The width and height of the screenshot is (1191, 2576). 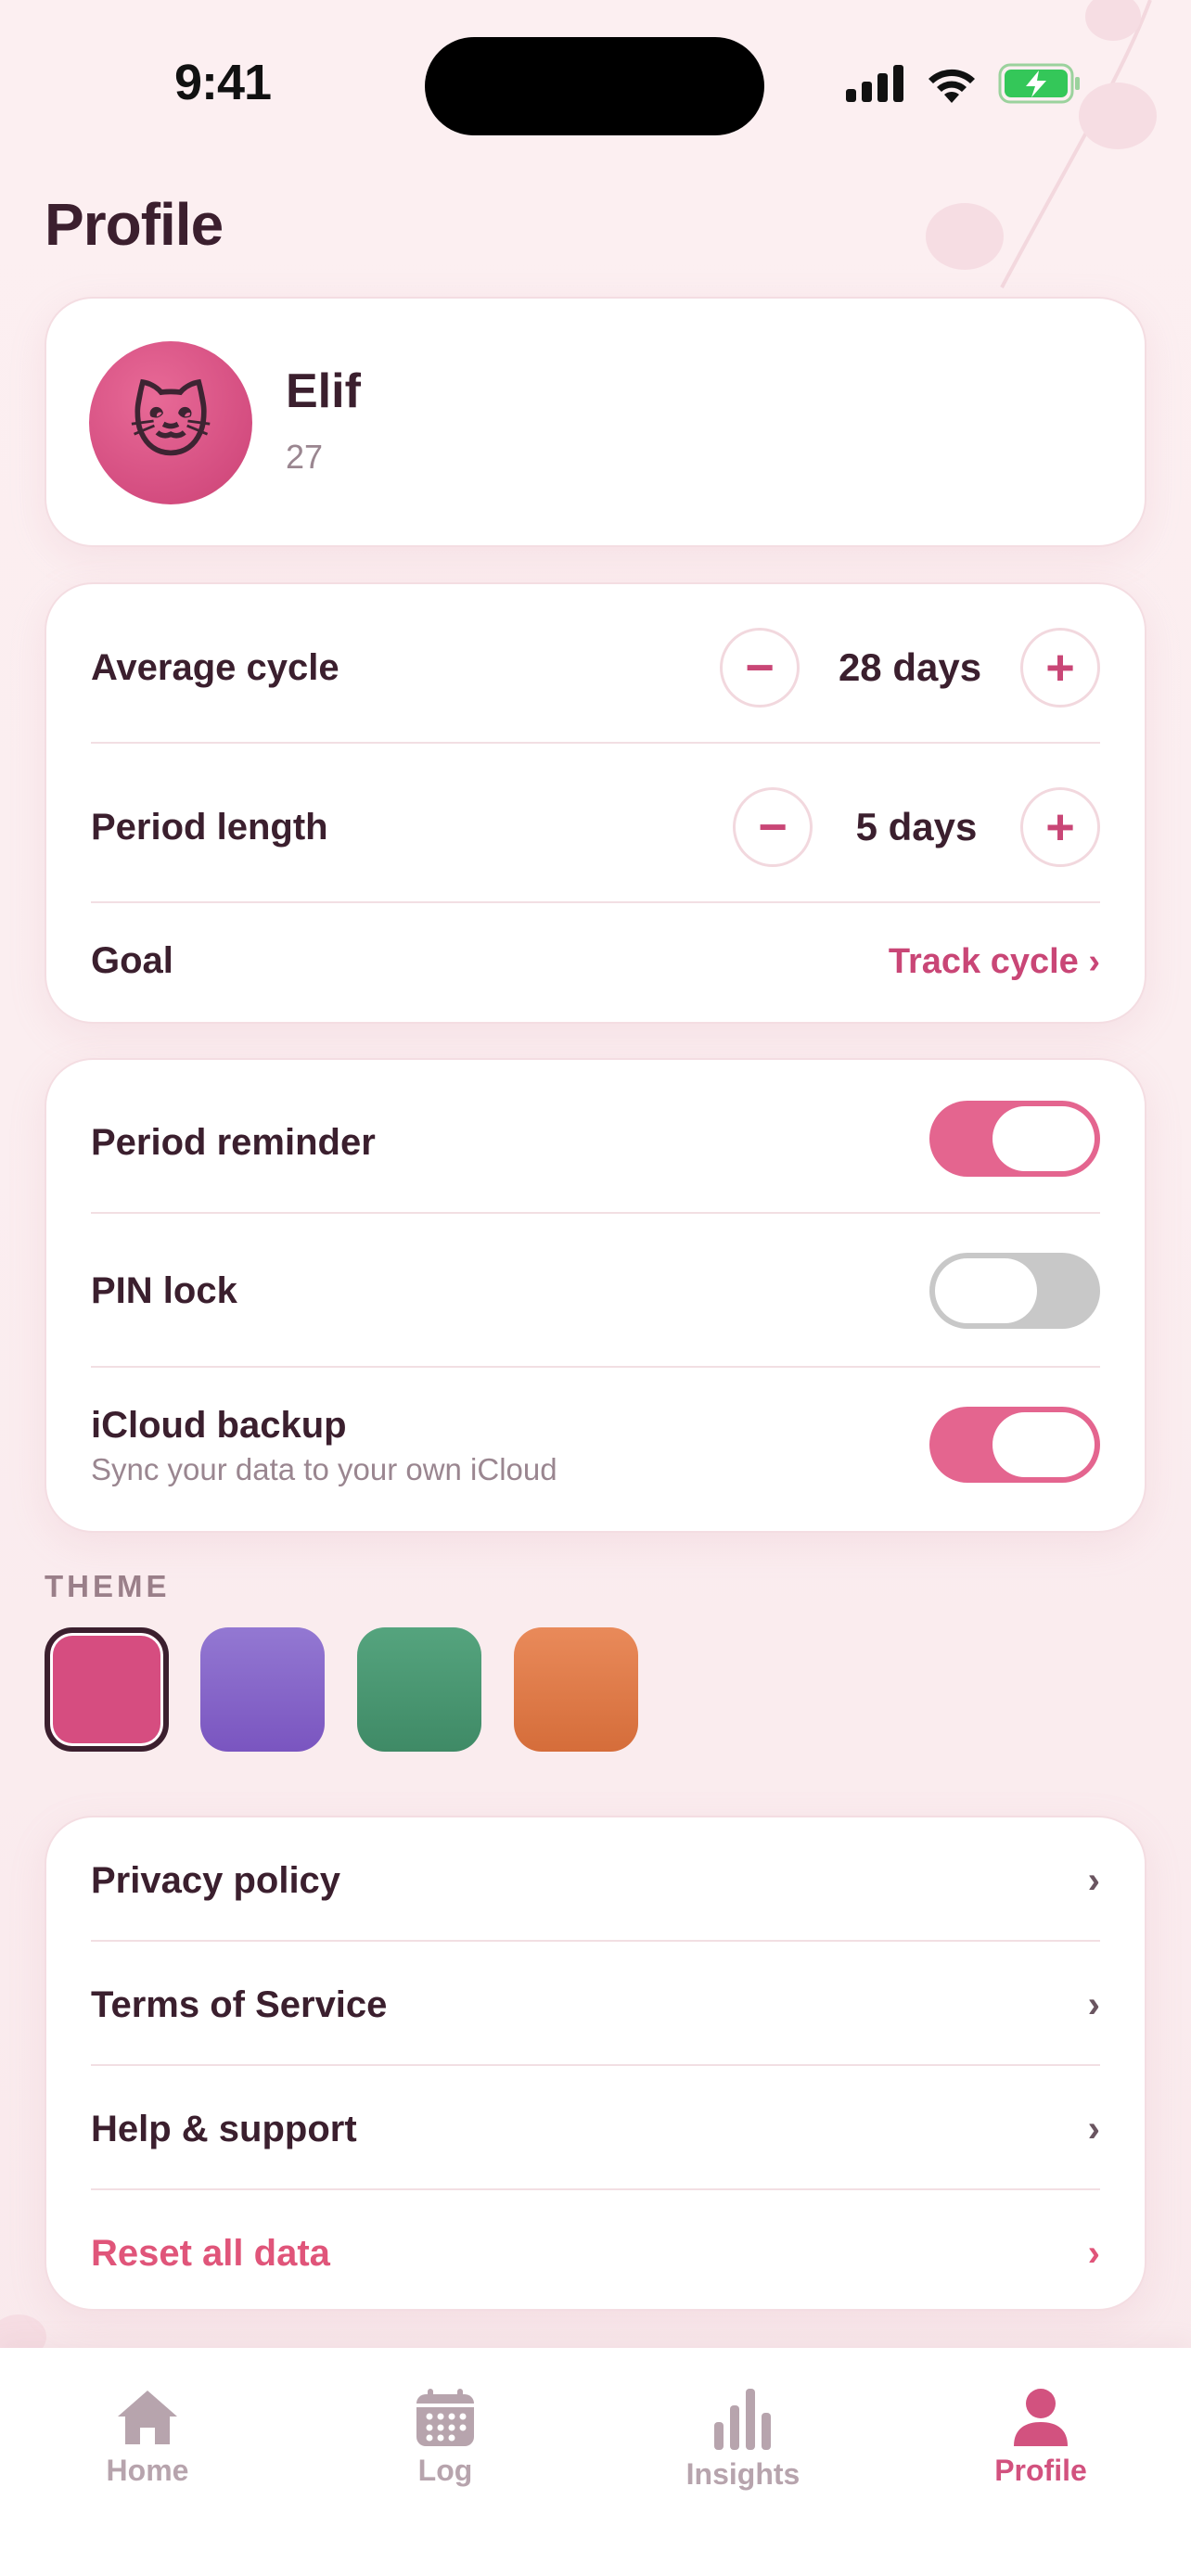 What do you see at coordinates (595, 2129) in the screenshot?
I see `help-support-row: Help & support` at bounding box center [595, 2129].